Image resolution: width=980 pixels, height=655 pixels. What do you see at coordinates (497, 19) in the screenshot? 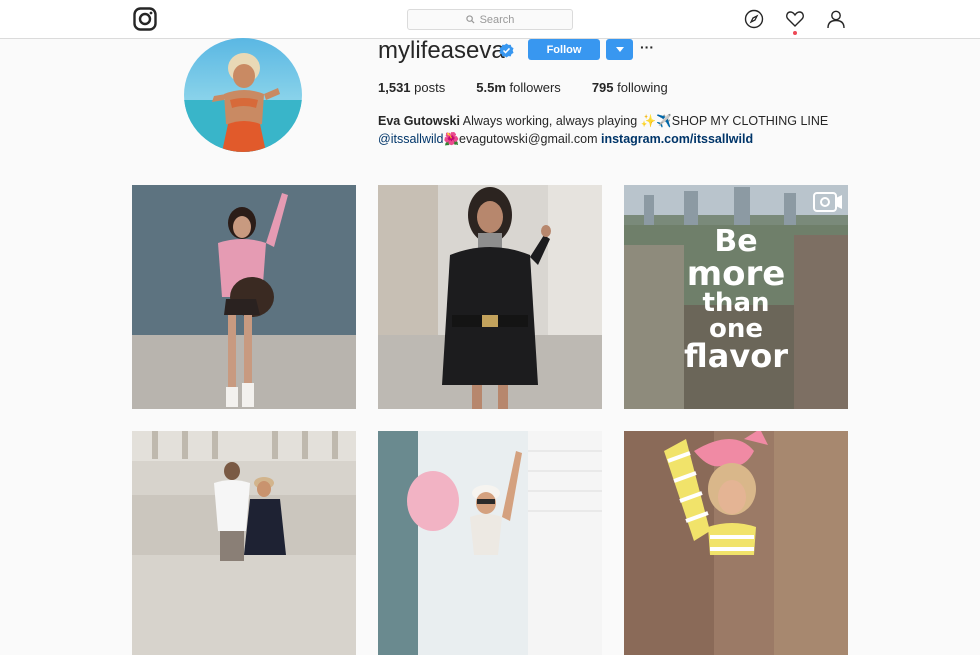
I see `search-placeholder: Search` at bounding box center [497, 19].